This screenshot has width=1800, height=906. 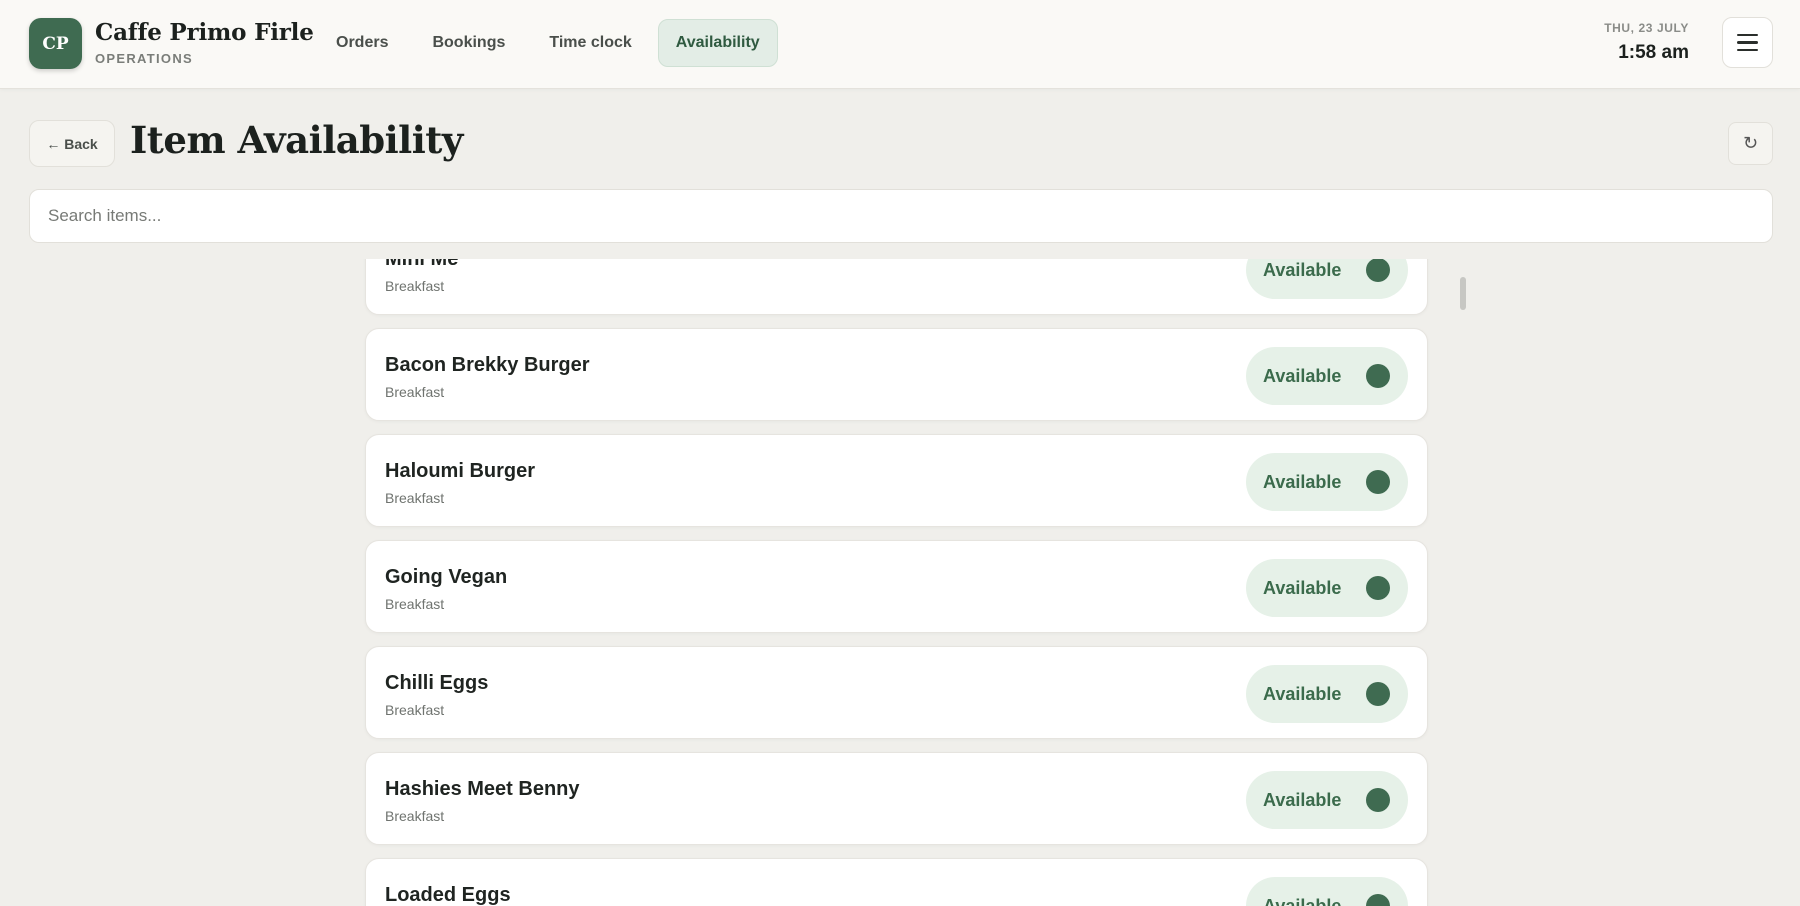 I want to click on item-name: Loaded Eggs, so click(x=448, y=895).